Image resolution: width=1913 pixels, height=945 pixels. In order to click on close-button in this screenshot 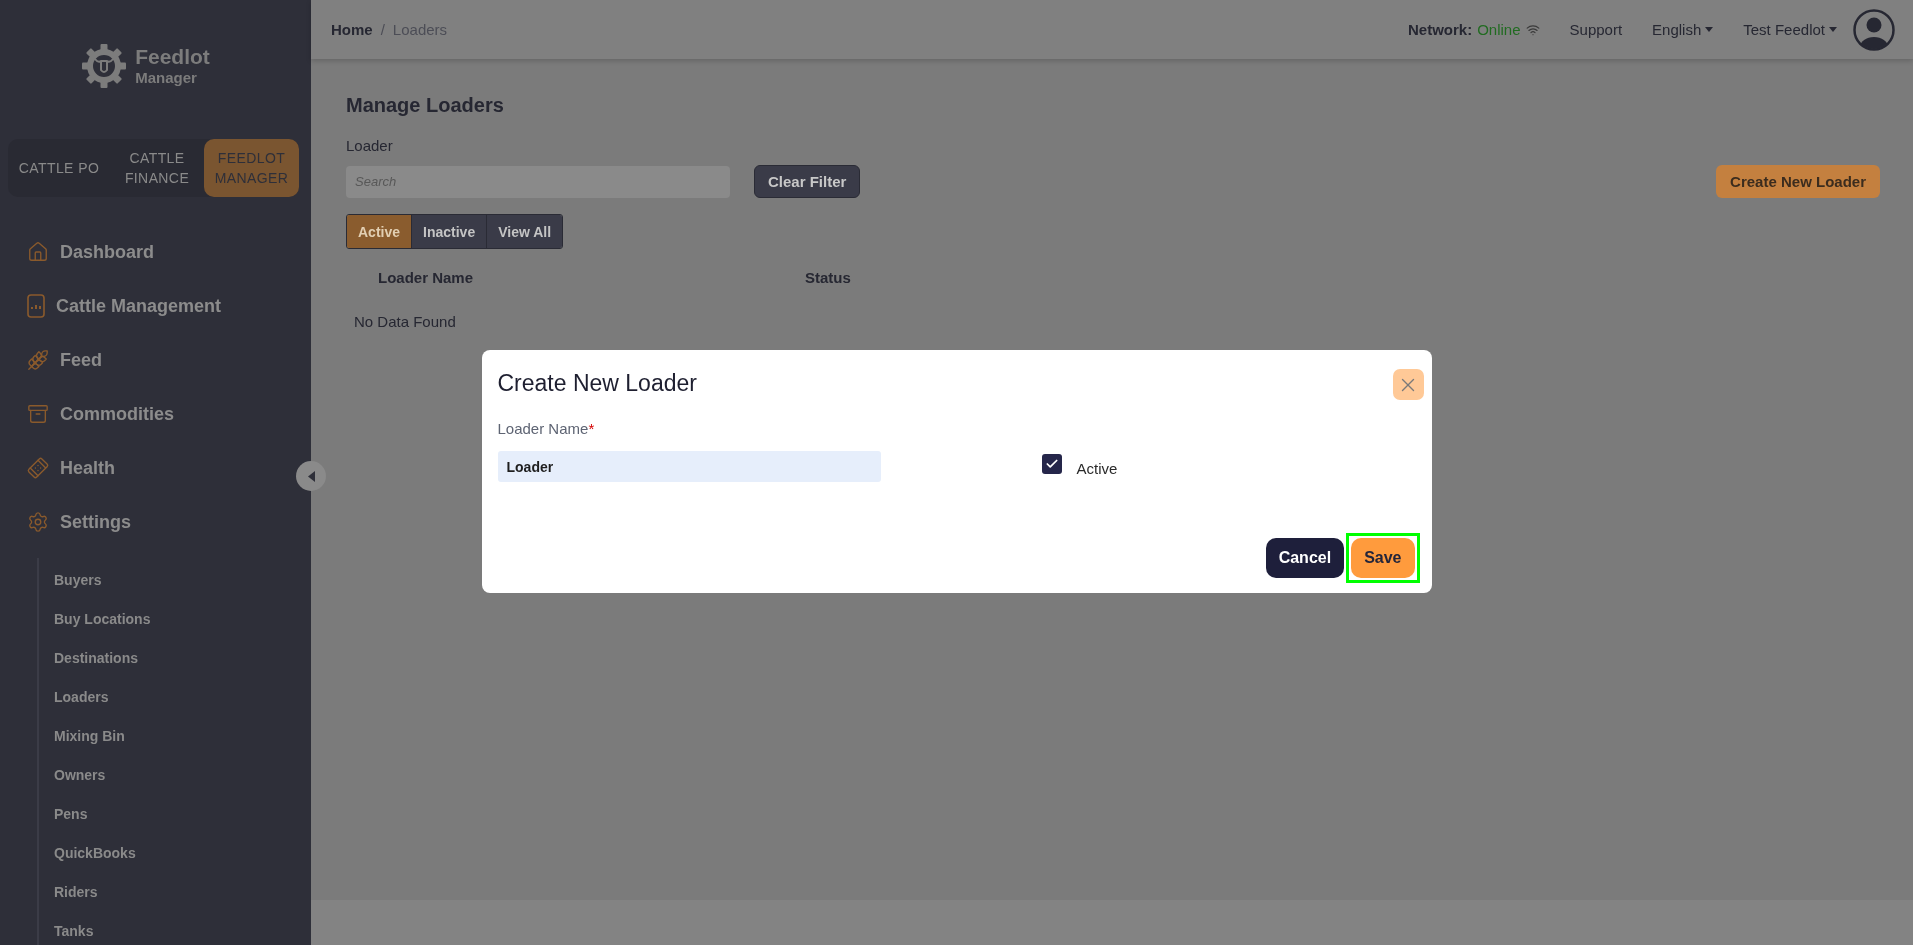, I will do `click(1408, 384)`.